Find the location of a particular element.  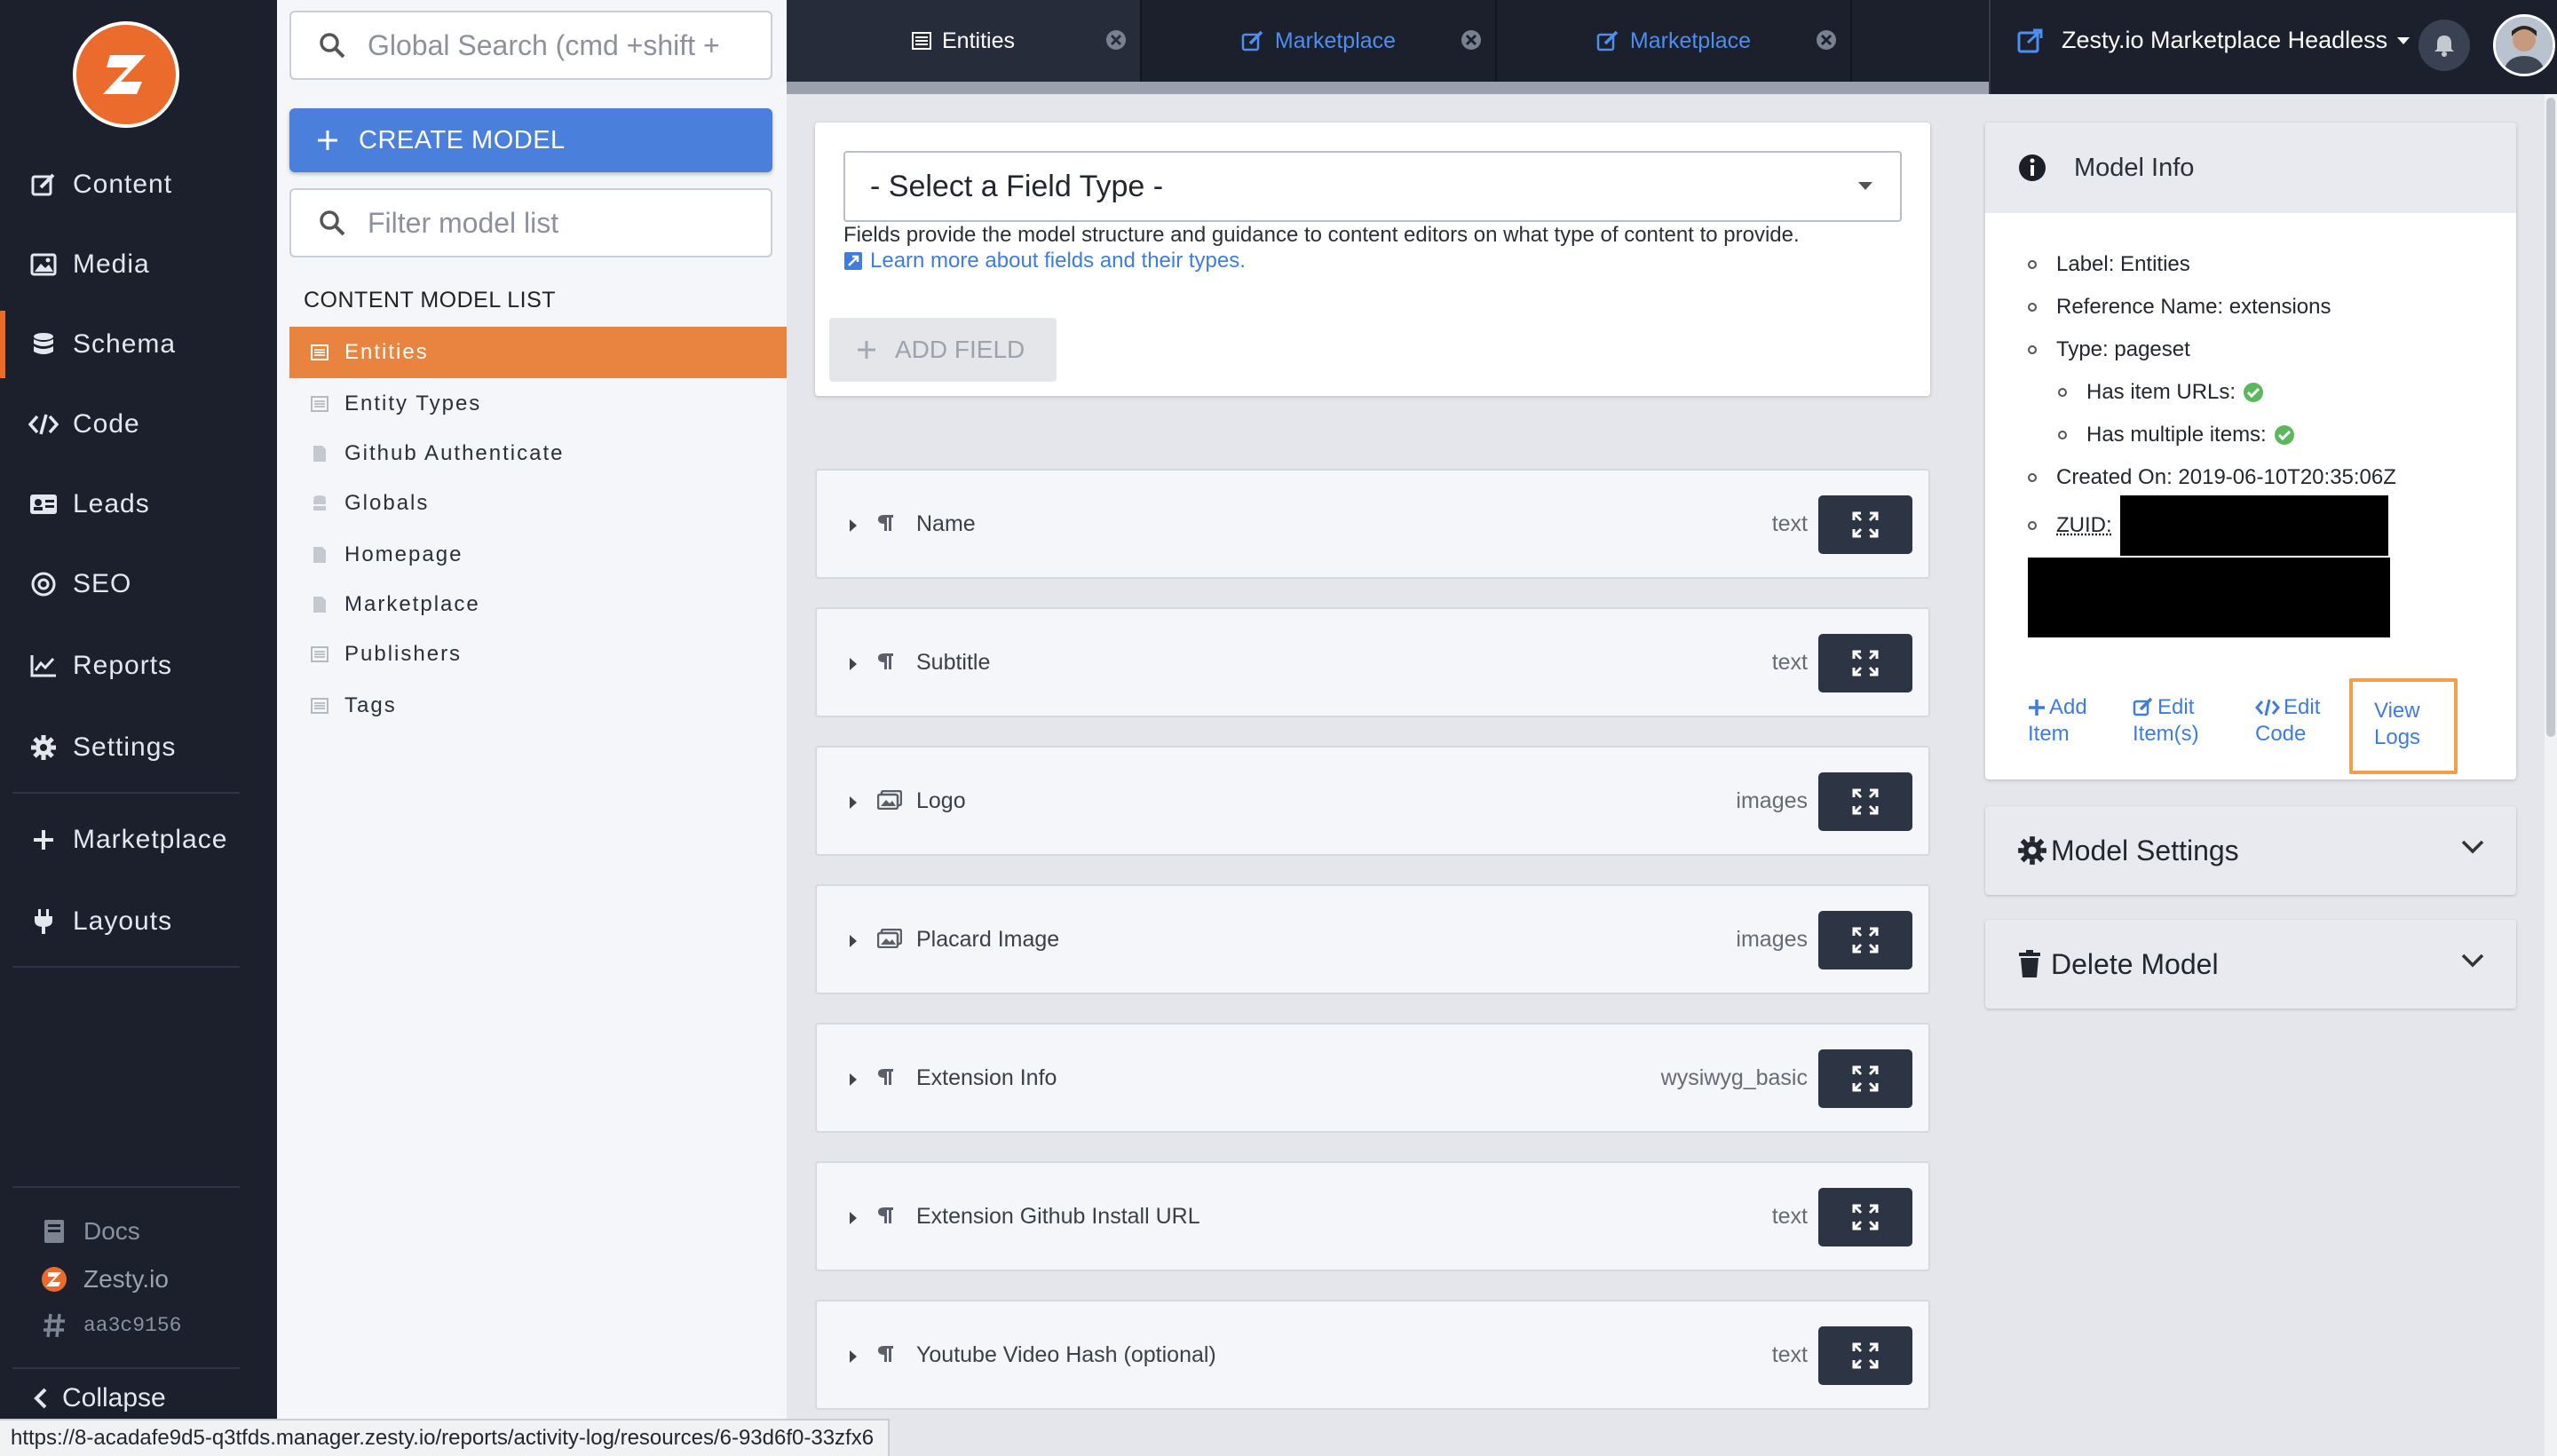

nav-item-label: Leads is located at coordinates (111, 504).